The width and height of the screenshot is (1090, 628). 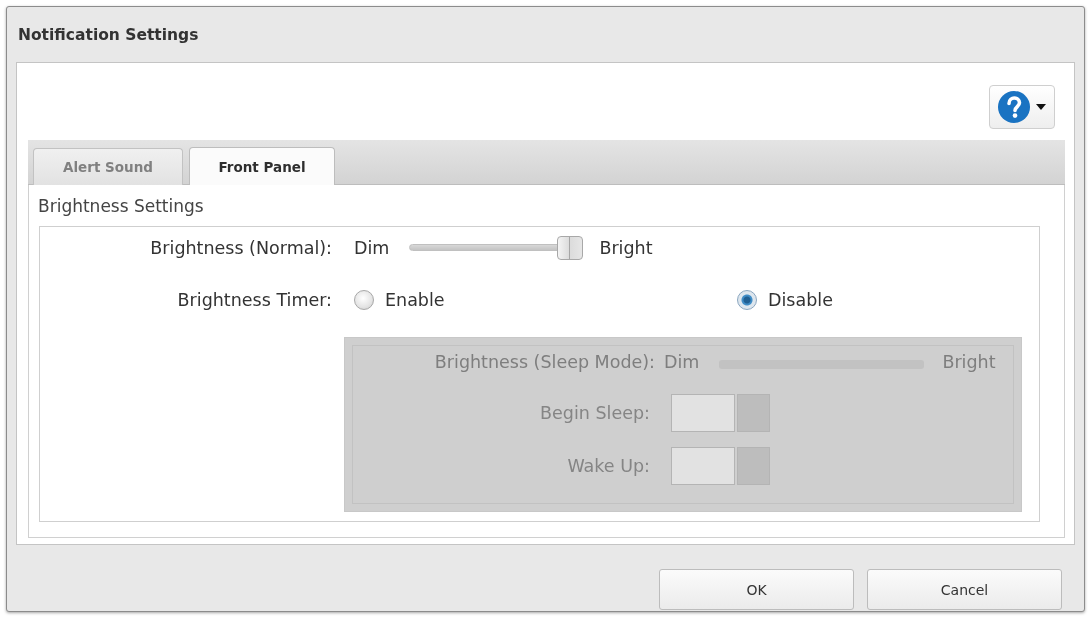 I want to click on help-button, so click(x=1022, y=107).